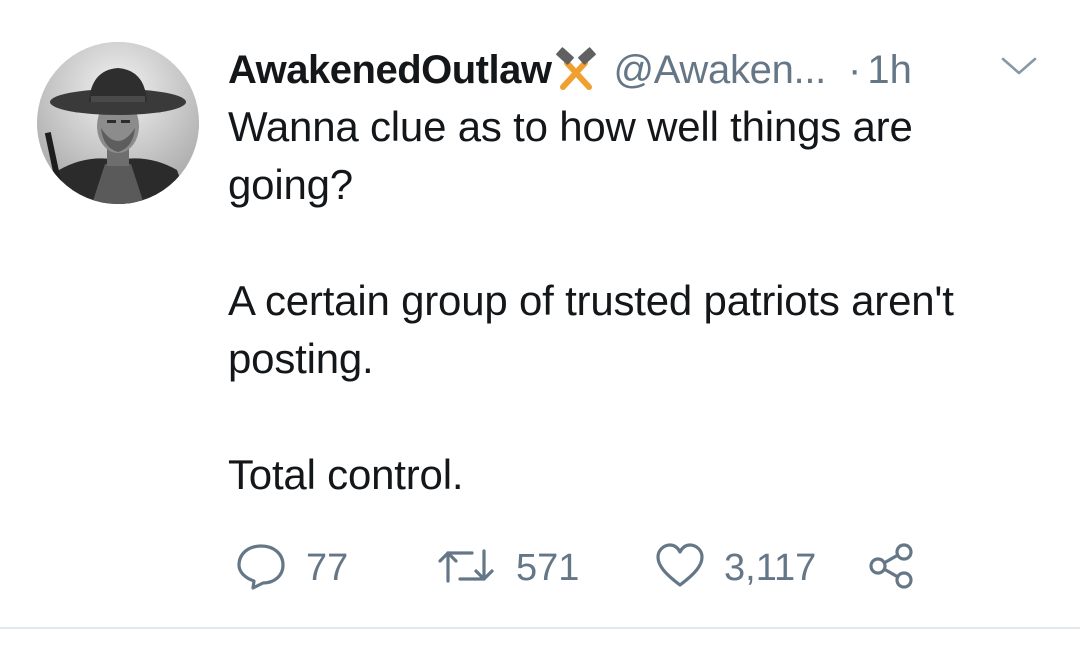 The height and width of the screenshot is (646, 1080). Describe the element at coordinates (261, 568) in the screenshot. I see `reply-icon` at that location.